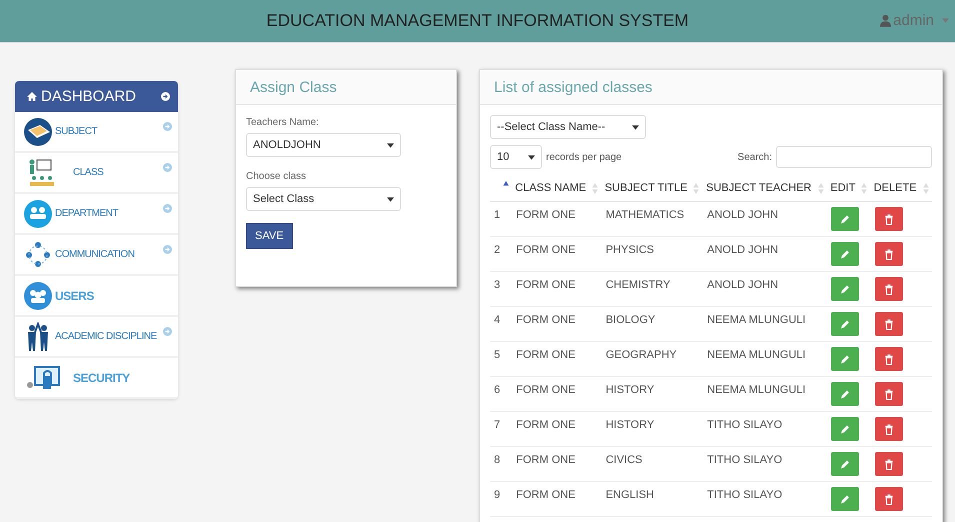 The width and height of the screenshot is (955, 522). I want to click on table-cell: 9, so click(501, 499).